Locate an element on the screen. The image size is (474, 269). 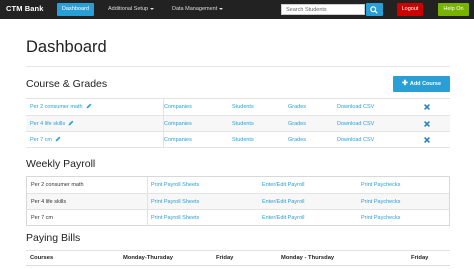
column-header: Monday-Thursday is located at coordinates (148, 258).